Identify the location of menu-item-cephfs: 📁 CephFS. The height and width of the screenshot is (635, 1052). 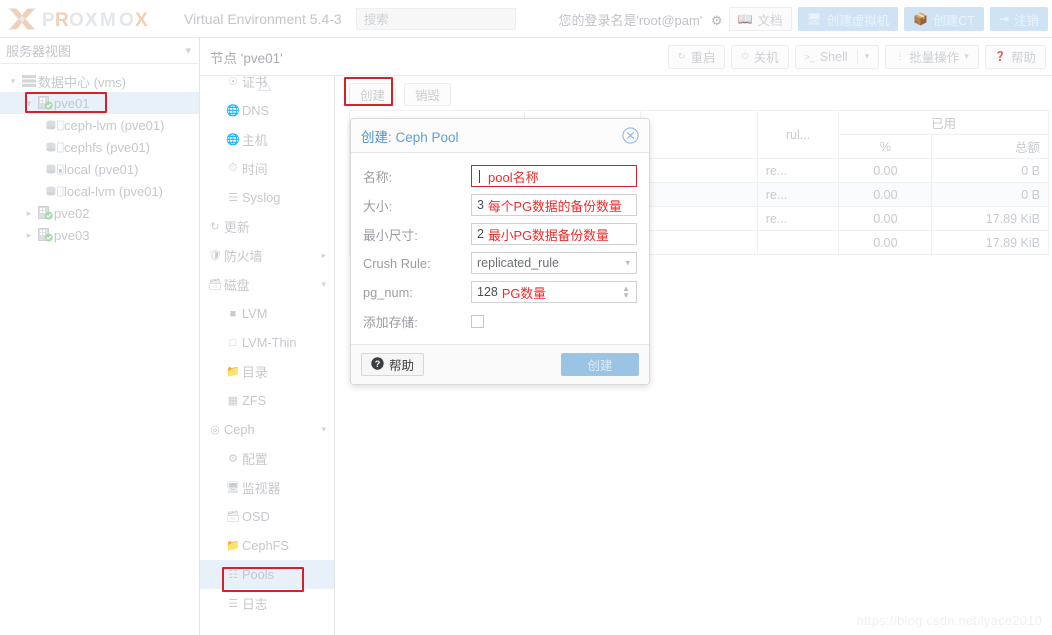
(267, 545).